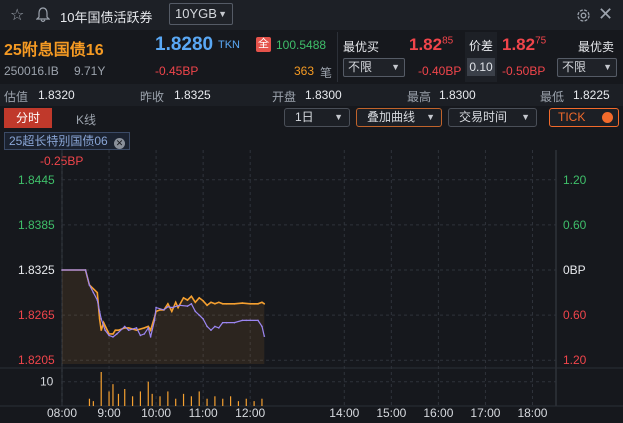 The height and width of the screenshot is (423, 623). Describe the element at coordinates (196, 13) in the screenshot. I see `bond-selector-value: 10YGB` at that location.